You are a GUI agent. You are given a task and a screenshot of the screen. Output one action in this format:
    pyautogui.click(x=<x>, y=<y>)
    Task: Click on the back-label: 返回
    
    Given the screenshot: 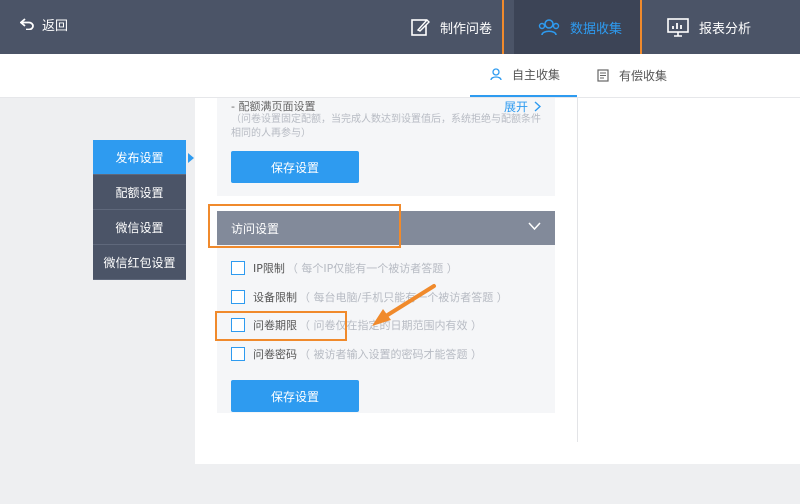 What is the action you would take?
    pyautogui.click(x=55, y=26)
    